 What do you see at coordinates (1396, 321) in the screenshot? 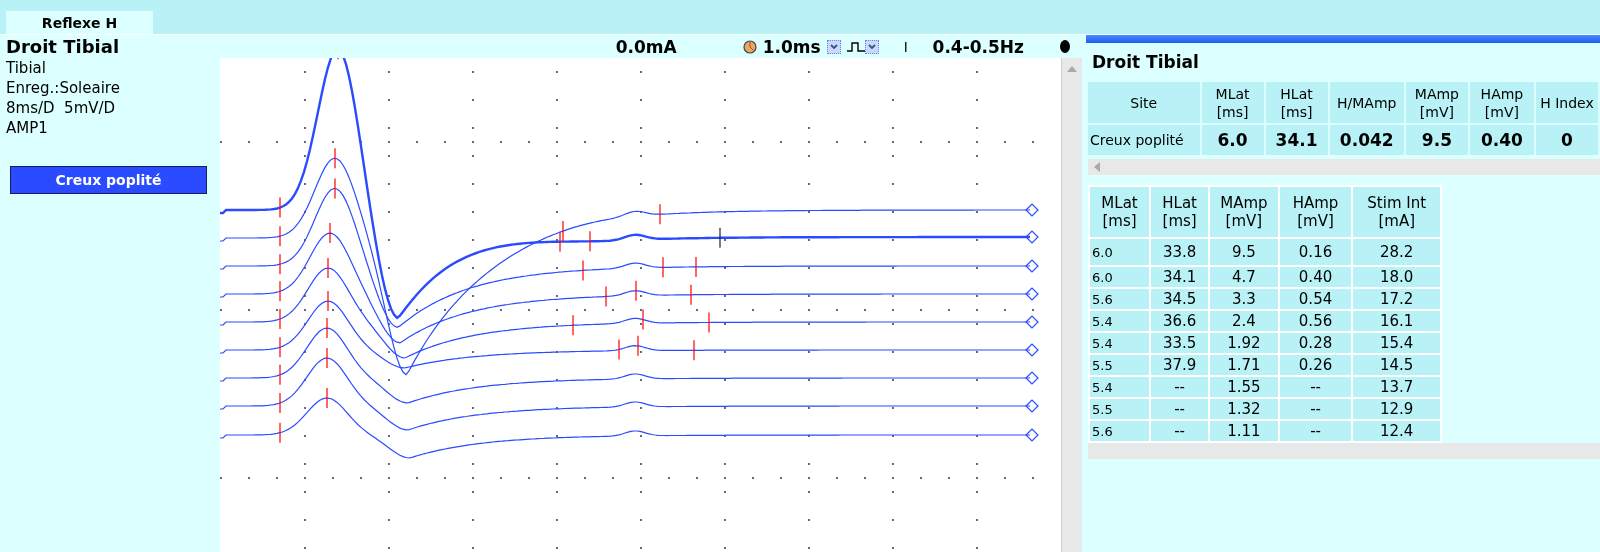
I see `table-cell: 16.1` at bounding box center [1396, 321].